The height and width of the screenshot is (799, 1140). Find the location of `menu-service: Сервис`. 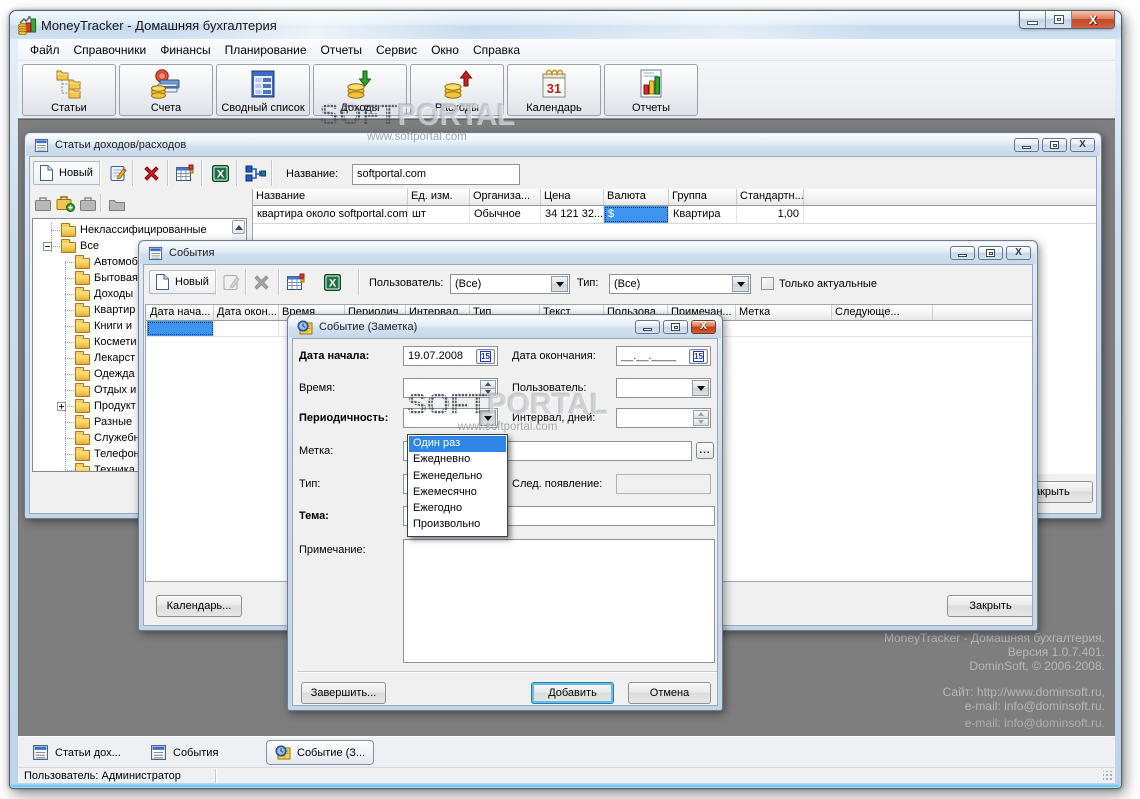

menu-service: Сервис is located at coordinates (396, 50).